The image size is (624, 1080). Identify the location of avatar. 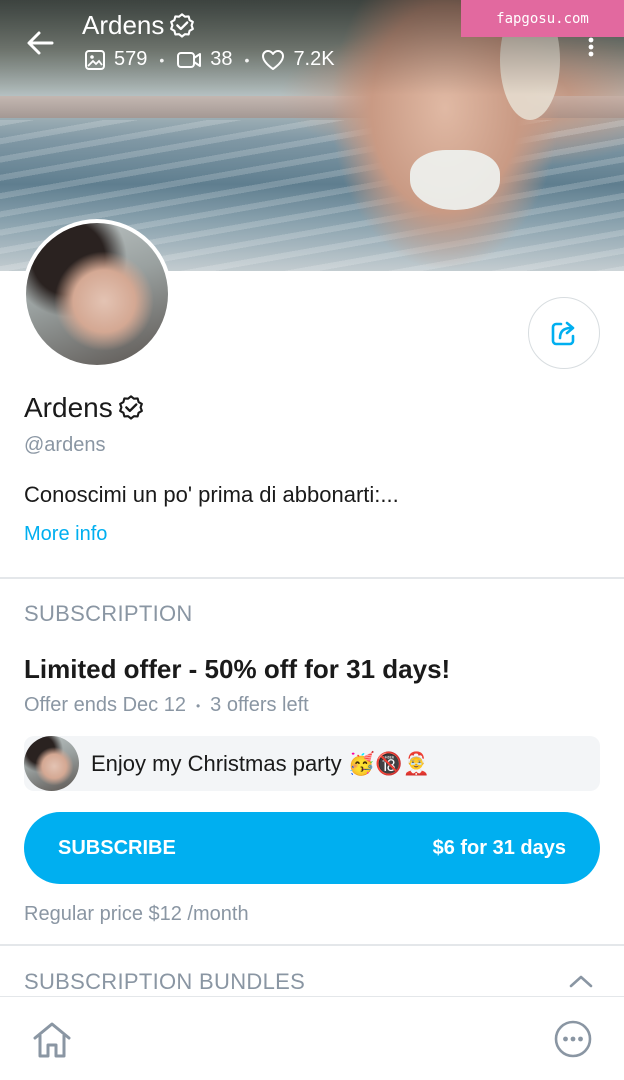
(97, 294).